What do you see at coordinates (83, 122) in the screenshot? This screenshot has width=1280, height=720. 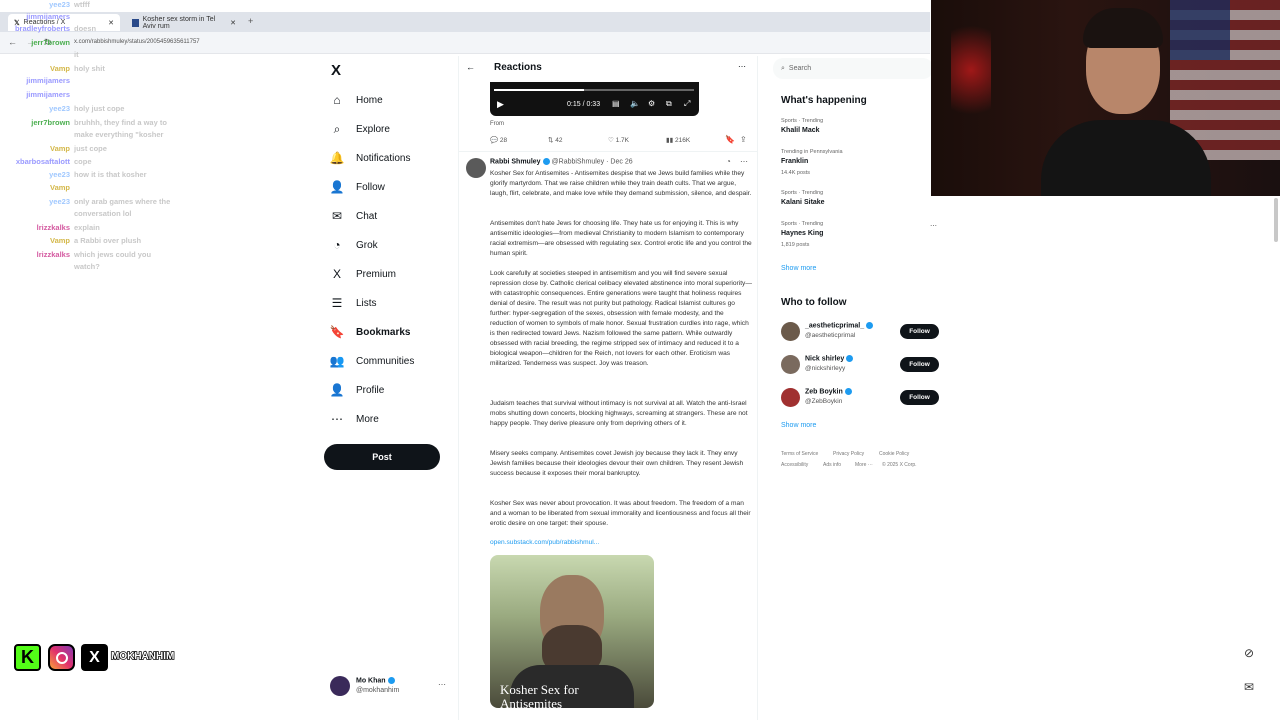 I see `chat-message: jerr7brown bruhhh, they find a way to` at bounding box center [83, 122].